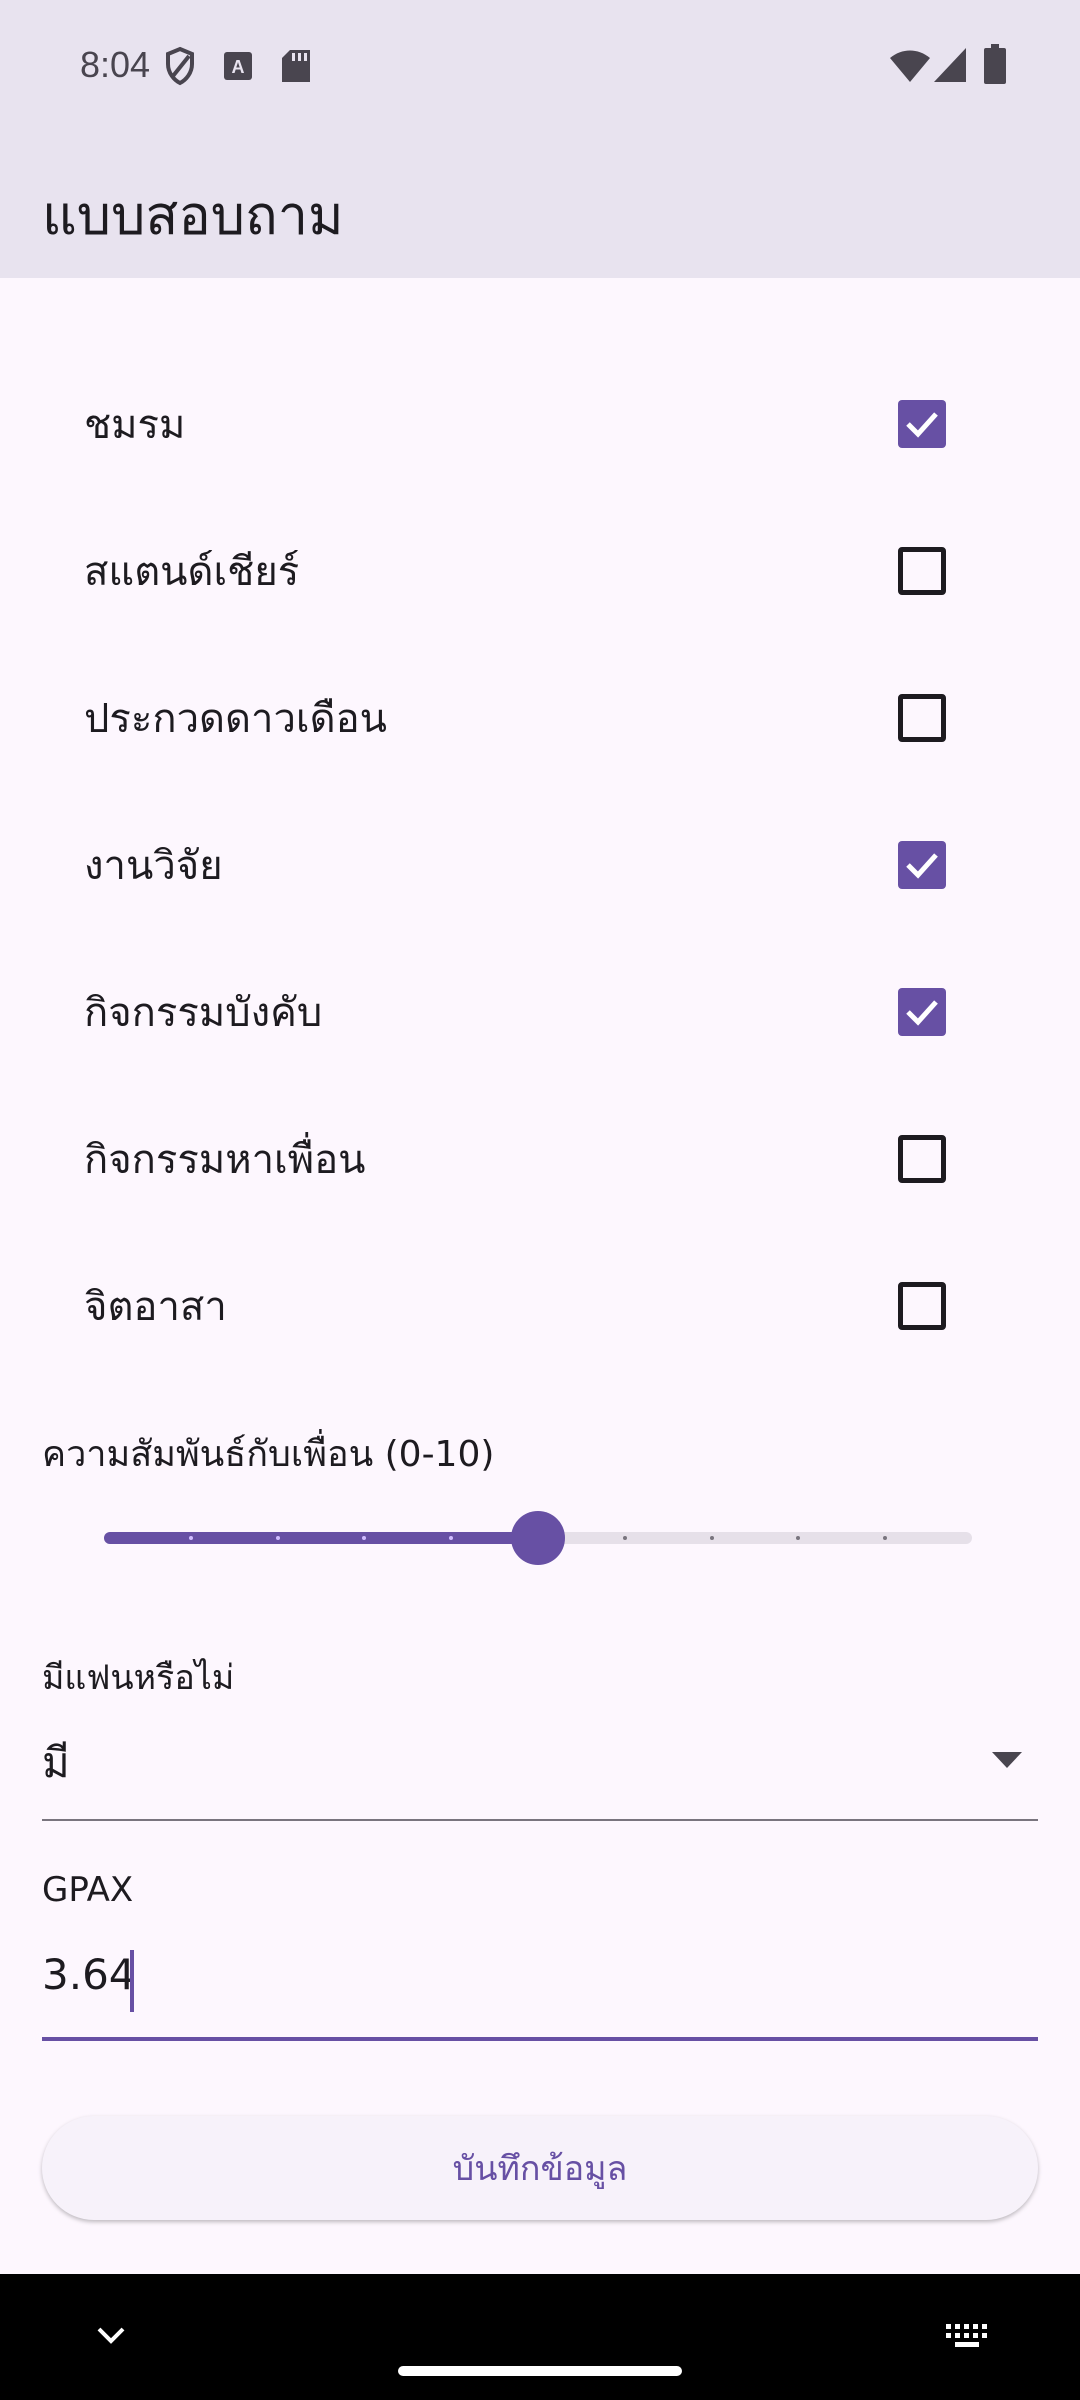 The image size is (1080, 2400). What do you see at coordinates (153, 865) in the screenshot?
I see `option-label: งานวิจัย` at bounding box center [153, 865].